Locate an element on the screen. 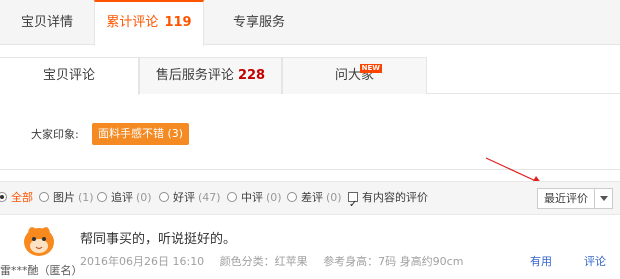  subtab-ask-everyone: 问大家 NEW is located at coordinates (354, 75).